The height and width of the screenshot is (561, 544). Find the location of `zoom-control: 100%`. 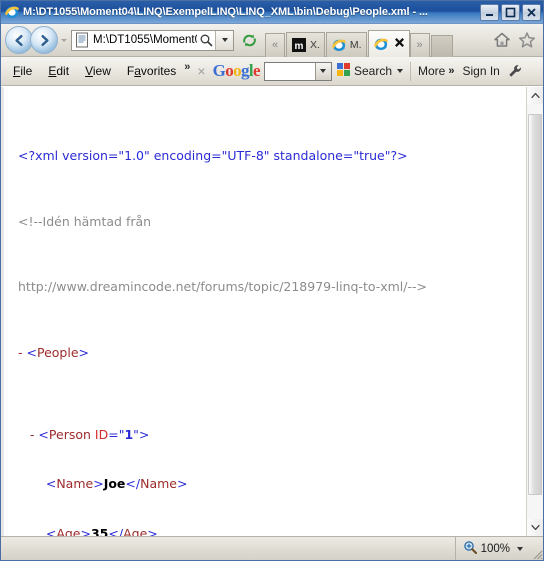

zoom-control: 100% is located at coordinates (490, 548).